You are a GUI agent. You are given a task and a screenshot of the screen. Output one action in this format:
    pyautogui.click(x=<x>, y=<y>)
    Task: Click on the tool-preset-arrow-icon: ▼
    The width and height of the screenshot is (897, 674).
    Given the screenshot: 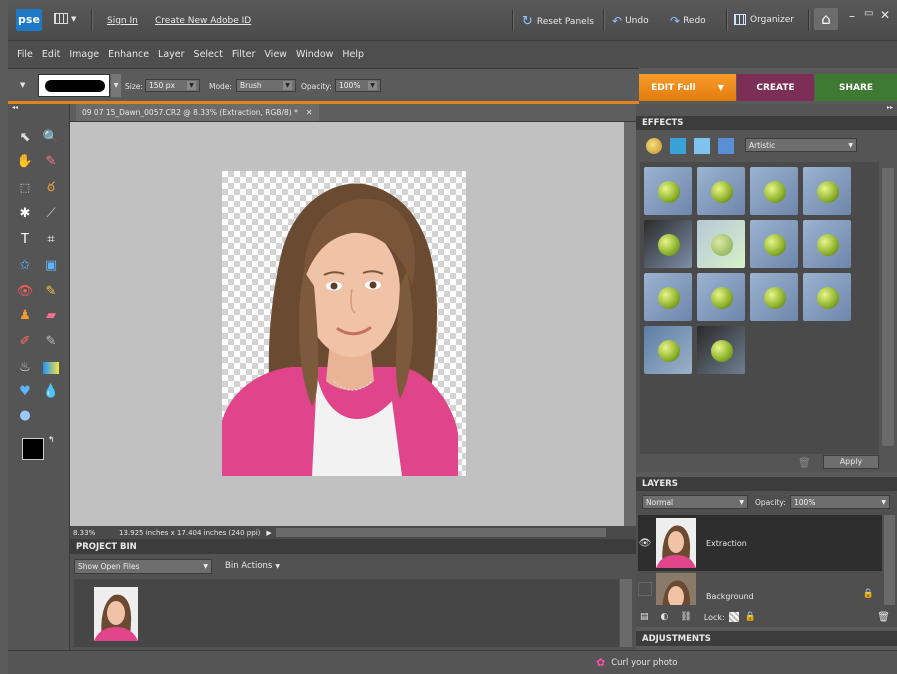 What is the action you would take?
    pyautogui.click(x=22, y=85)
    